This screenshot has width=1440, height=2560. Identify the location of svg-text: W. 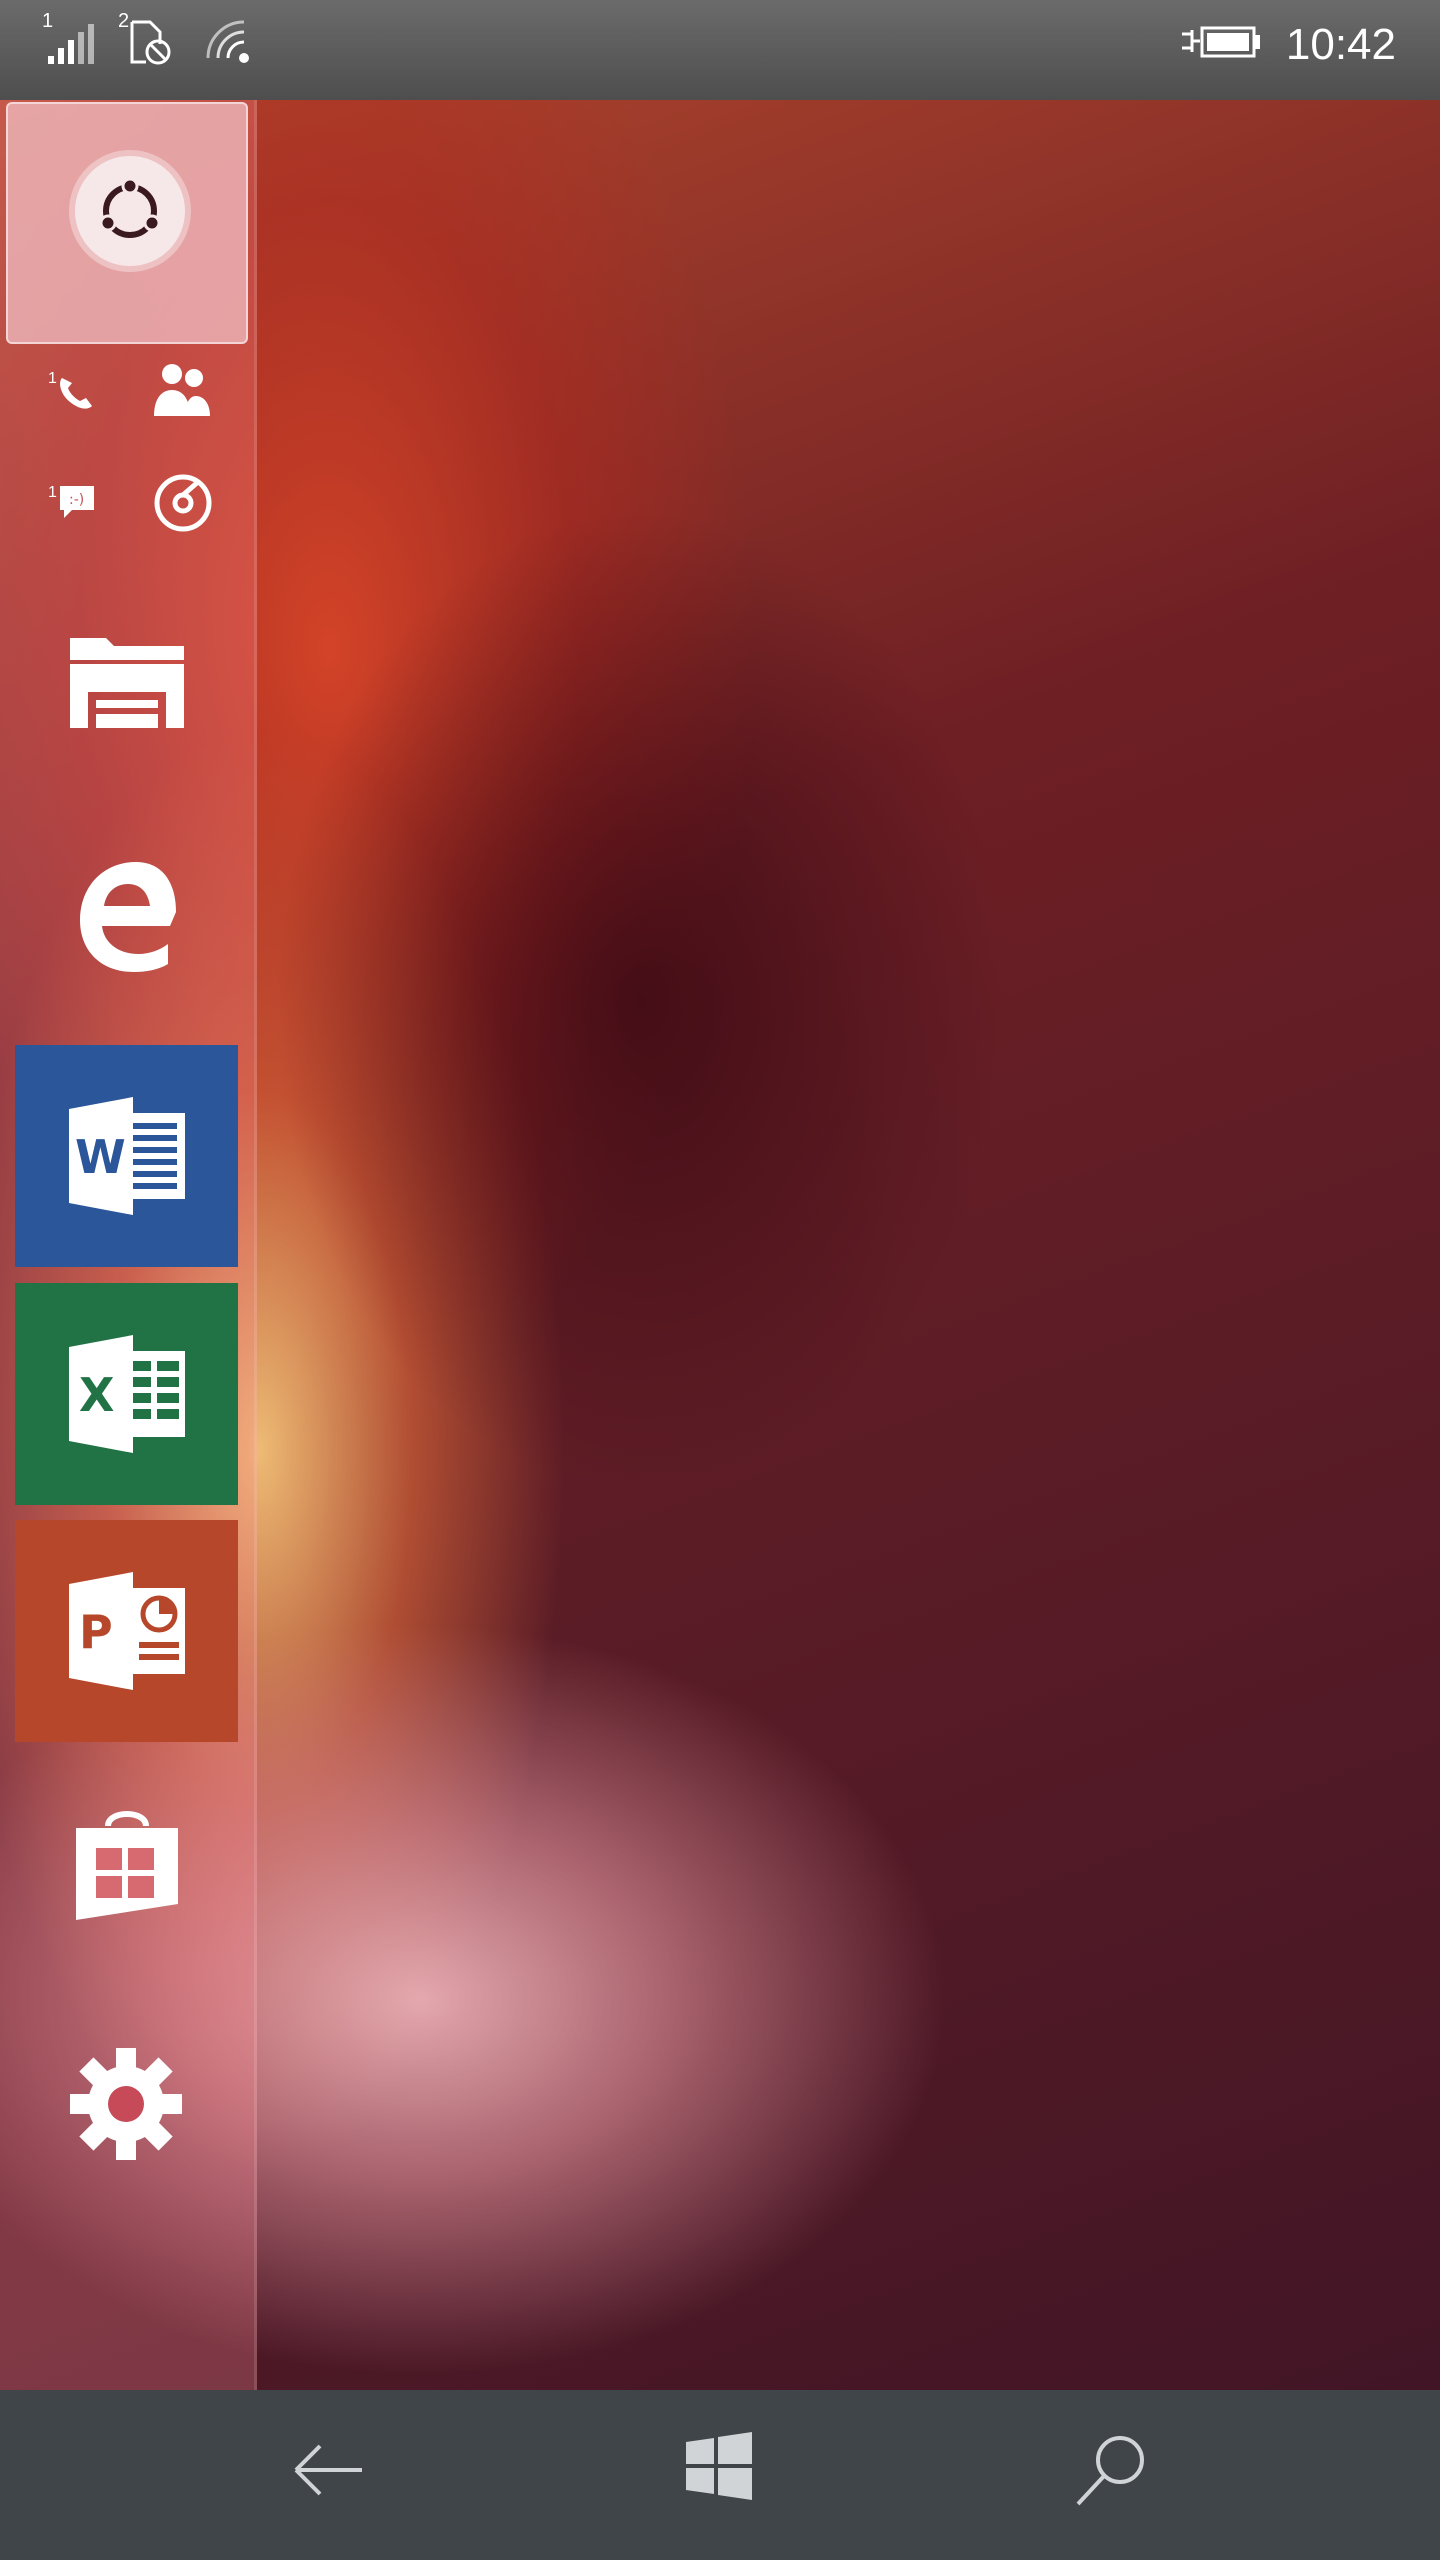
(100, 1157).